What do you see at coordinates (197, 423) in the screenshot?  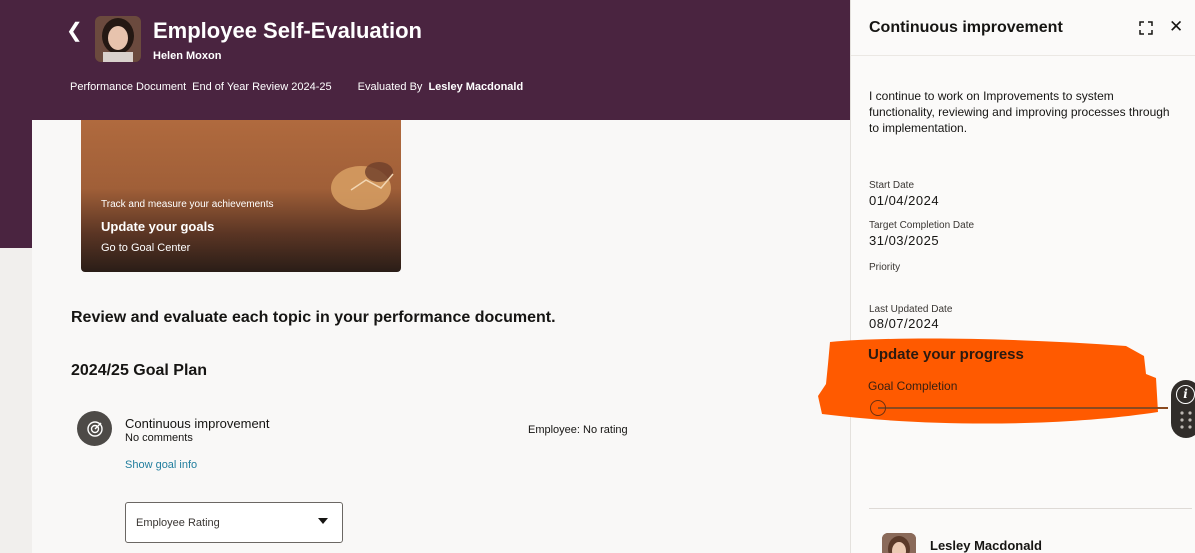 I see `goal-name: Continuous improvement` at bounding box center [197, 423].